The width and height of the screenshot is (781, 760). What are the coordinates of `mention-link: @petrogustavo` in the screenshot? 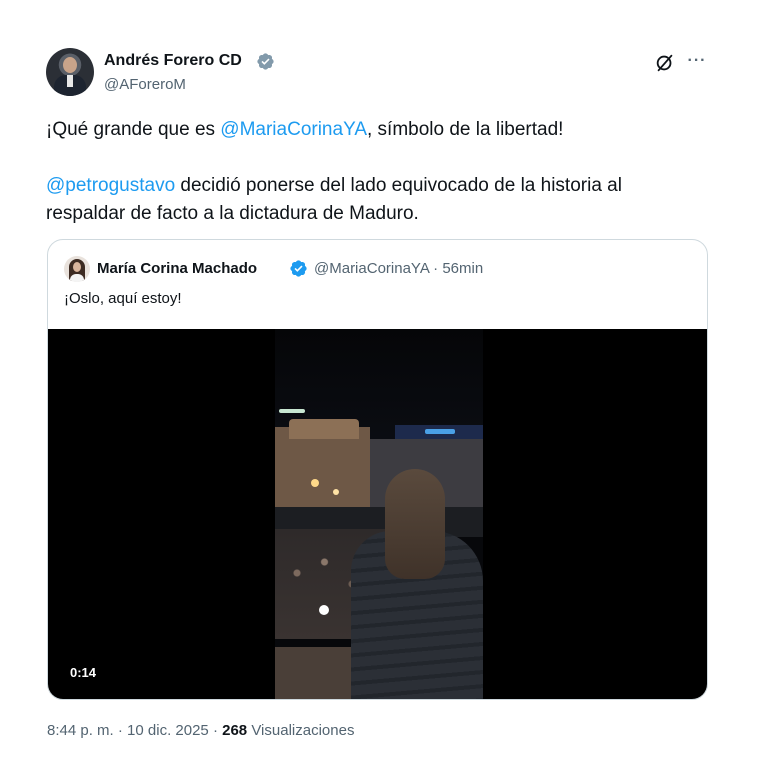 It's located at (110, 185).